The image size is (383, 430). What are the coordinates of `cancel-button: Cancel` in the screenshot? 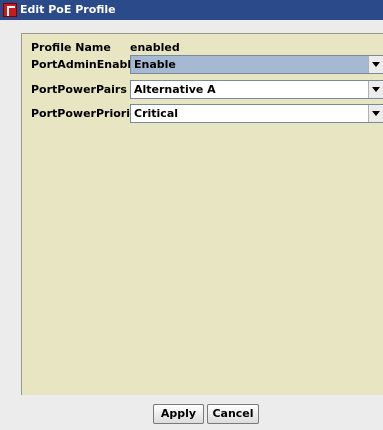 It's located at (233, 414).